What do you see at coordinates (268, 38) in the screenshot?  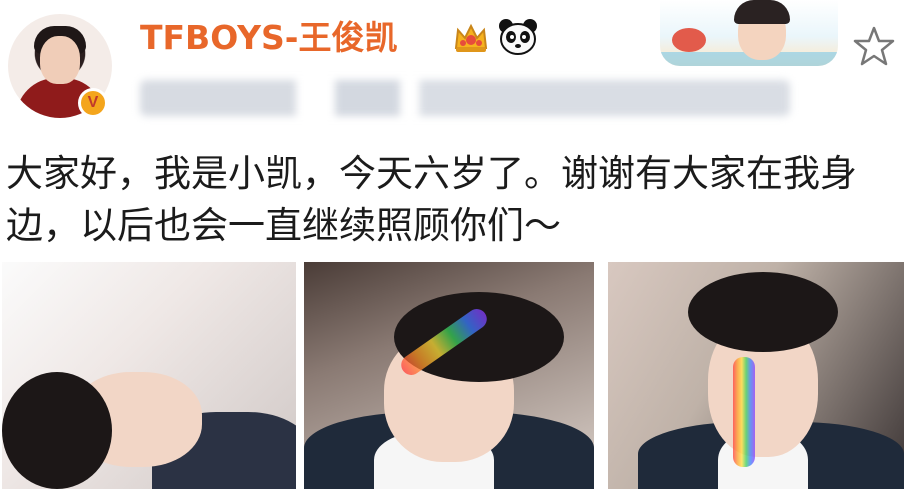 I see `username: TFBOYS-王俊凯` at bounding box center [268, 38].